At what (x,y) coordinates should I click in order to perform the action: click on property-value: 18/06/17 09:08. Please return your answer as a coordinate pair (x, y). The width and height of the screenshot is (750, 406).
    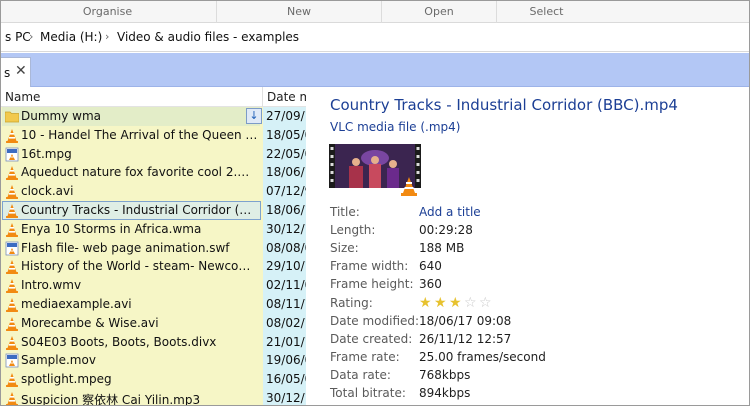
    Looking at the image, I should click on (465, 320).